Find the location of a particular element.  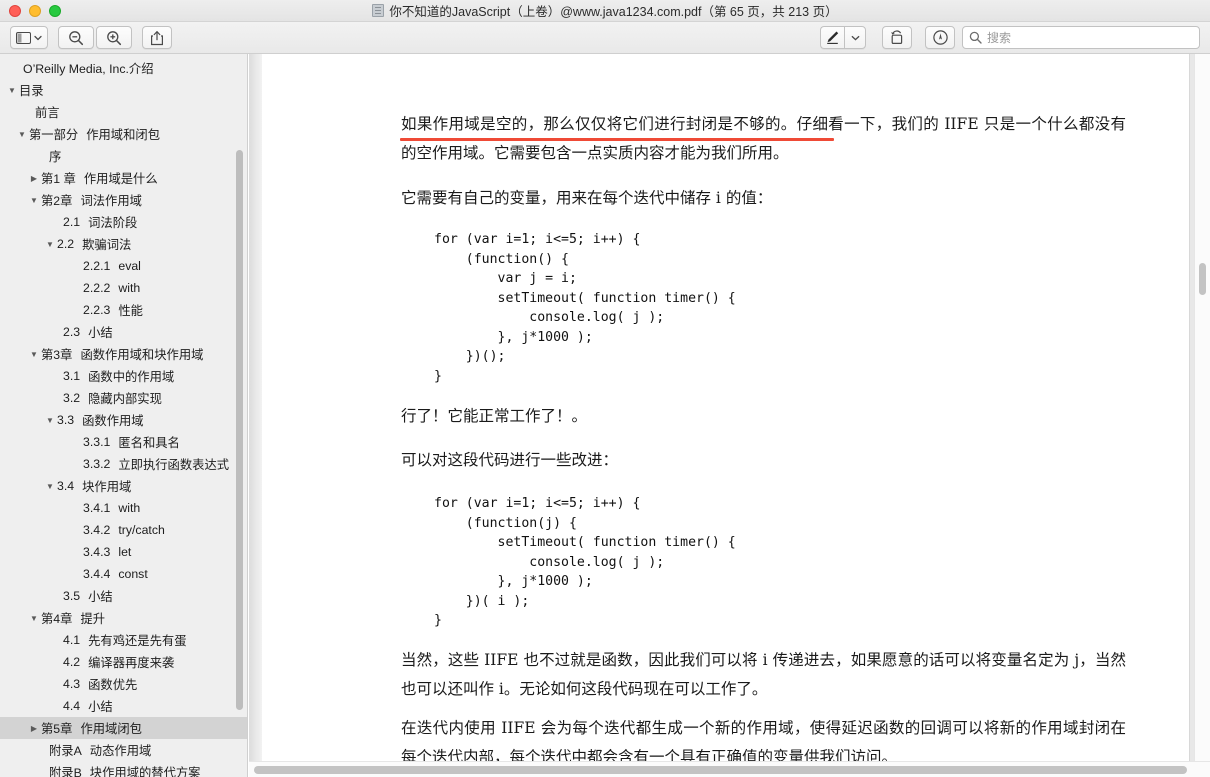

outline-item: ▶ 第1 章作用域是什么 is located at coordinates (123, 178).